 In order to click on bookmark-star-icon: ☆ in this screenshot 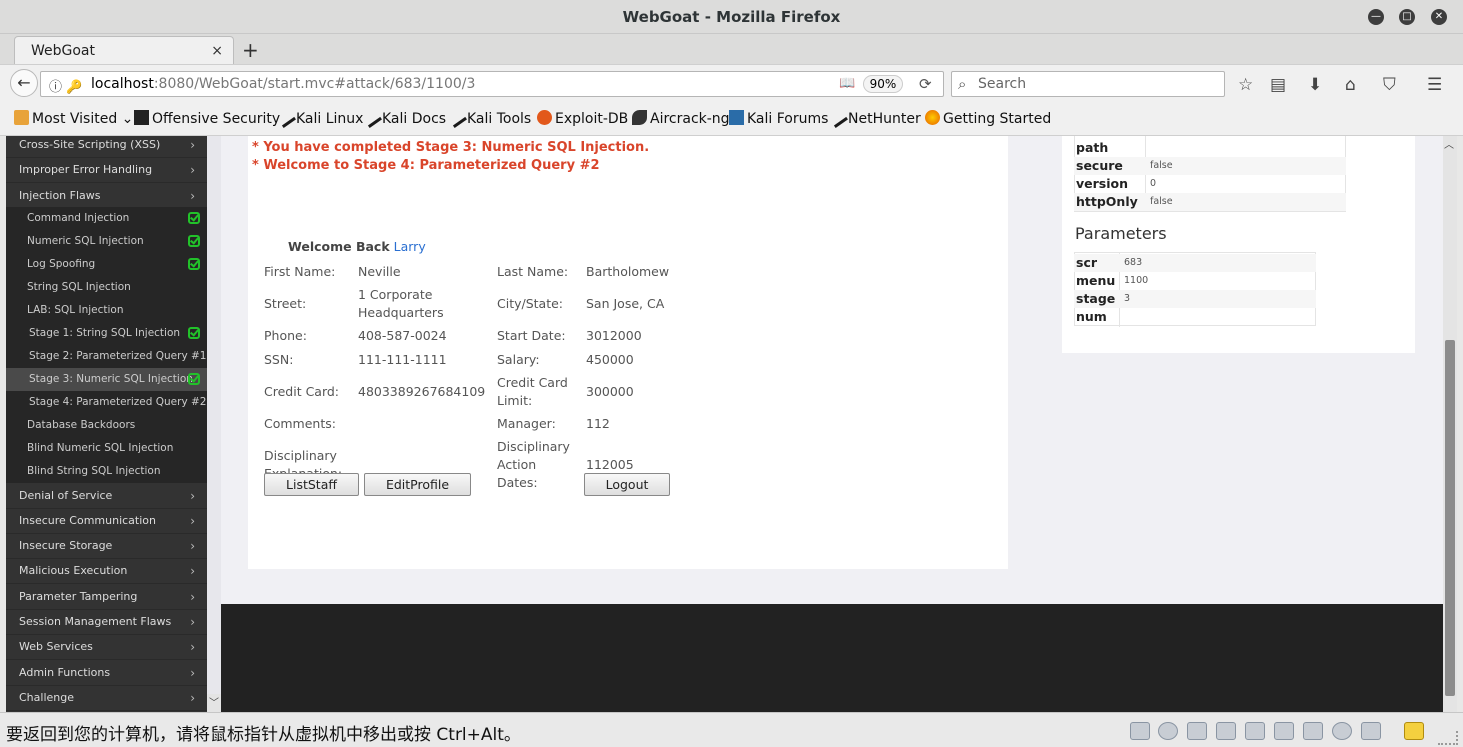, I will do `click(1245, 85)`.